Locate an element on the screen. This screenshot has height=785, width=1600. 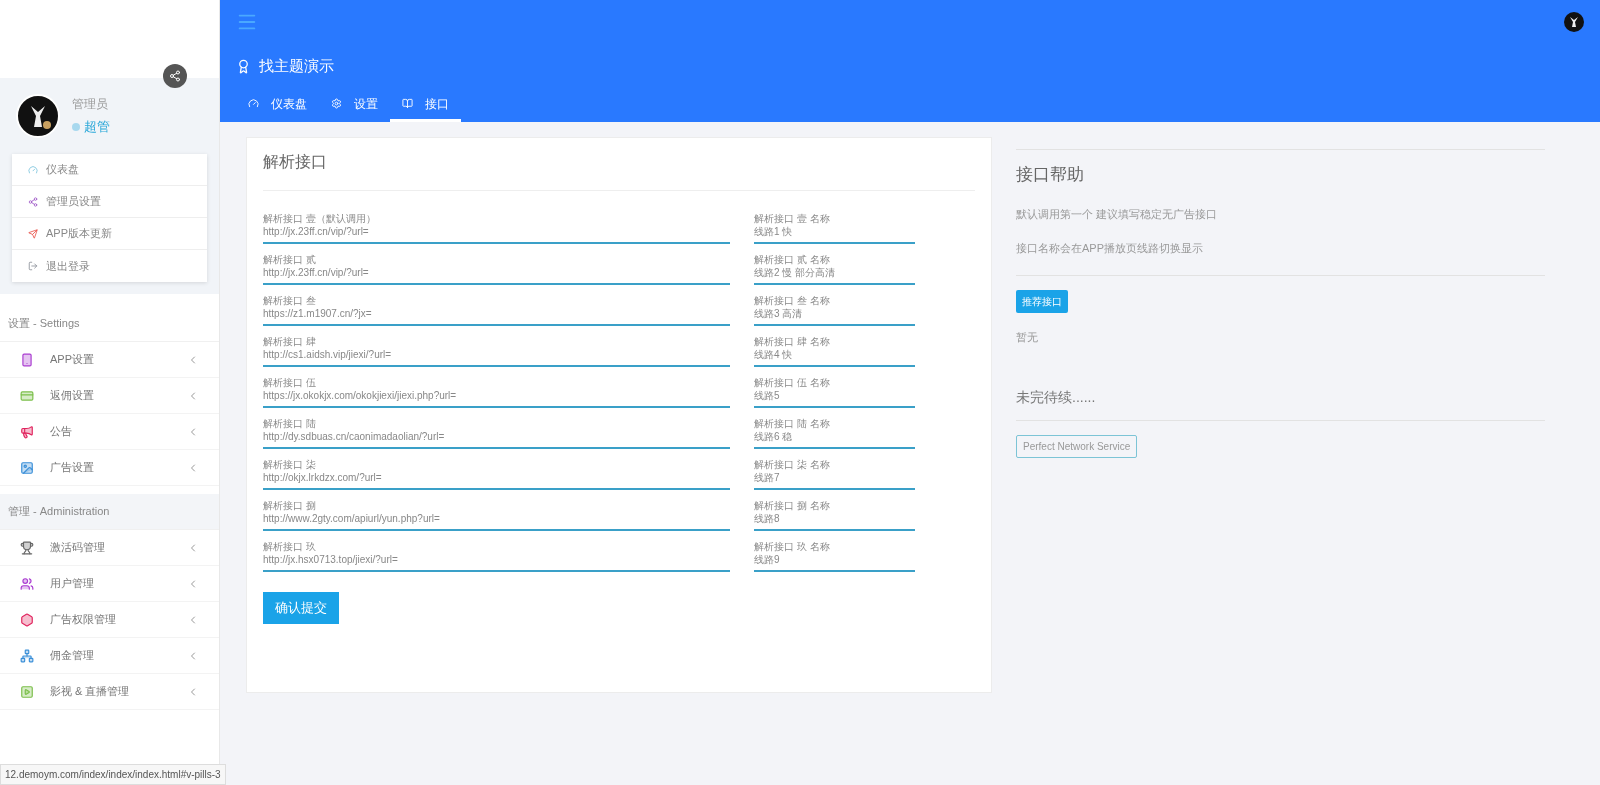
field-label: 解析接口 贰 名称 is located at coordinates (792, 260).